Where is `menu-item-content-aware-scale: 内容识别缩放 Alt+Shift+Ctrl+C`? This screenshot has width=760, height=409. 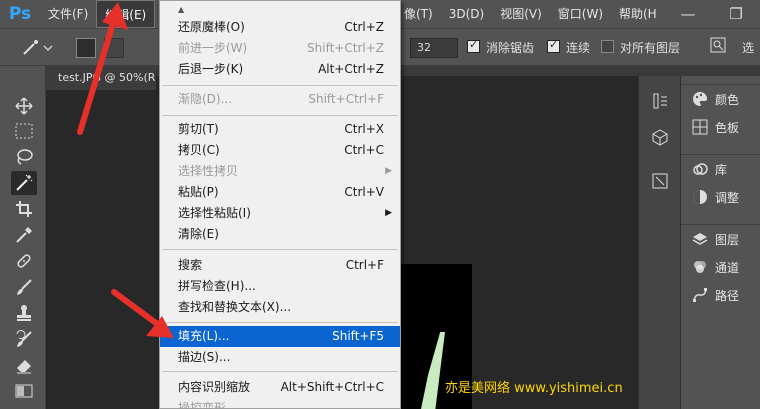
menu-item-content-aware-scale: 内容识别缩放 Alt+Shift+Ctrl+C is located at coordinates (280, 387).